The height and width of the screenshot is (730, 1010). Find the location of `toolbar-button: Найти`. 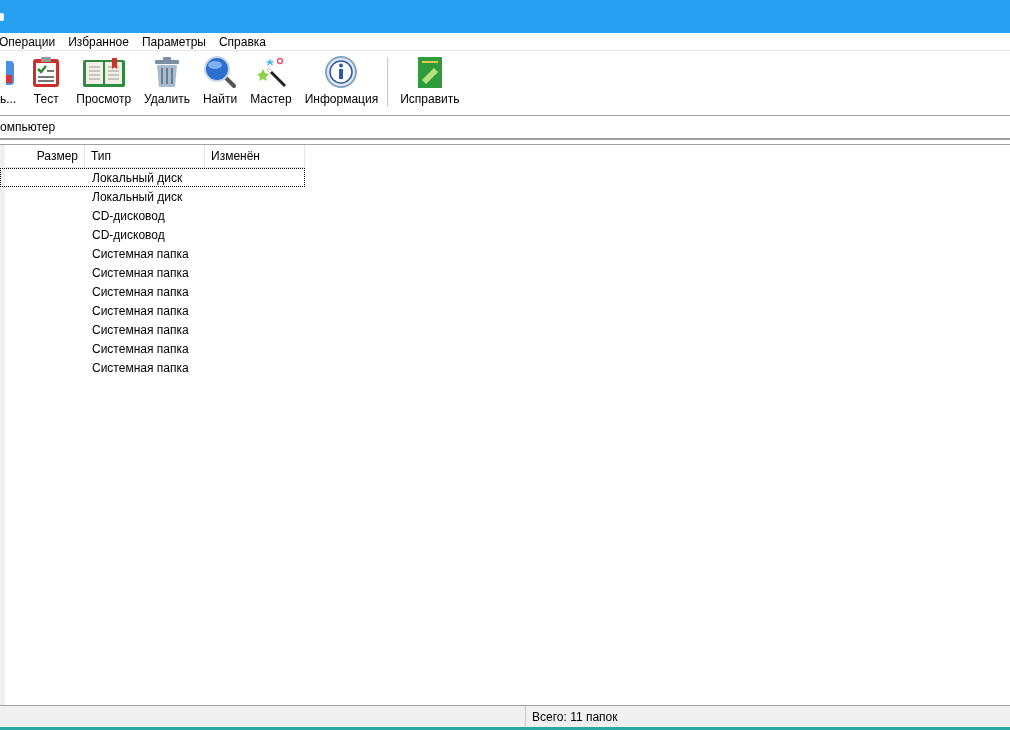

toolbar-button: Найти is located at coordinates (220, 83).